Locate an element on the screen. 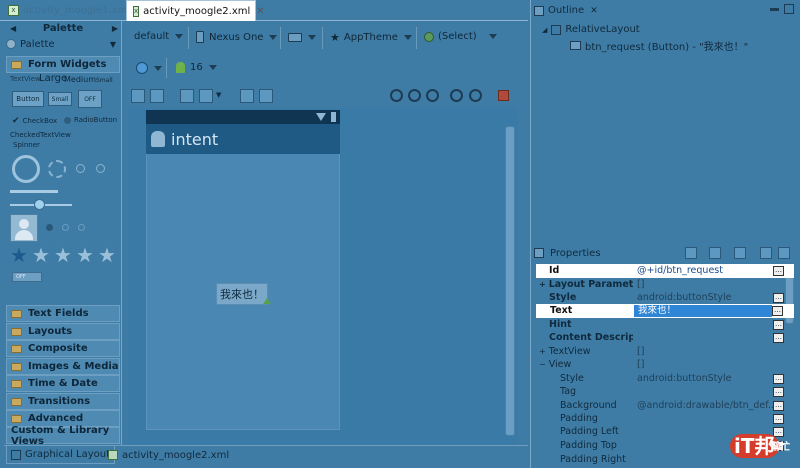 This screenshot has width=800, height=468. widget-small-button: Small is located at coordinates (60, 99).